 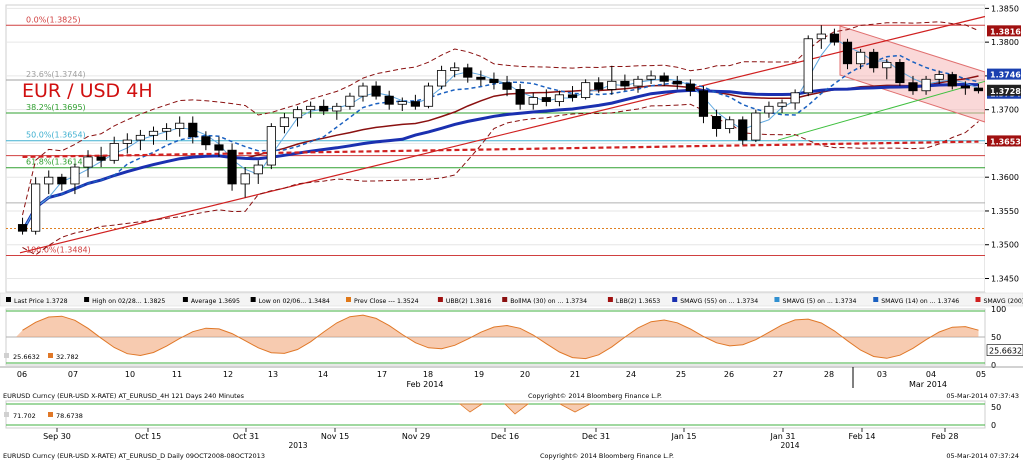 What do you see at coordinates (681, 374) in the screenshot?
I see `x-day-label: 25` at bounding box center [681, 374].